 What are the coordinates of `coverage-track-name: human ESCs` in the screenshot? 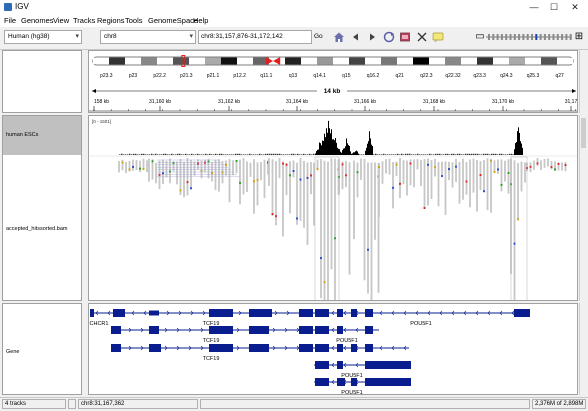 It's located at (22, 135).